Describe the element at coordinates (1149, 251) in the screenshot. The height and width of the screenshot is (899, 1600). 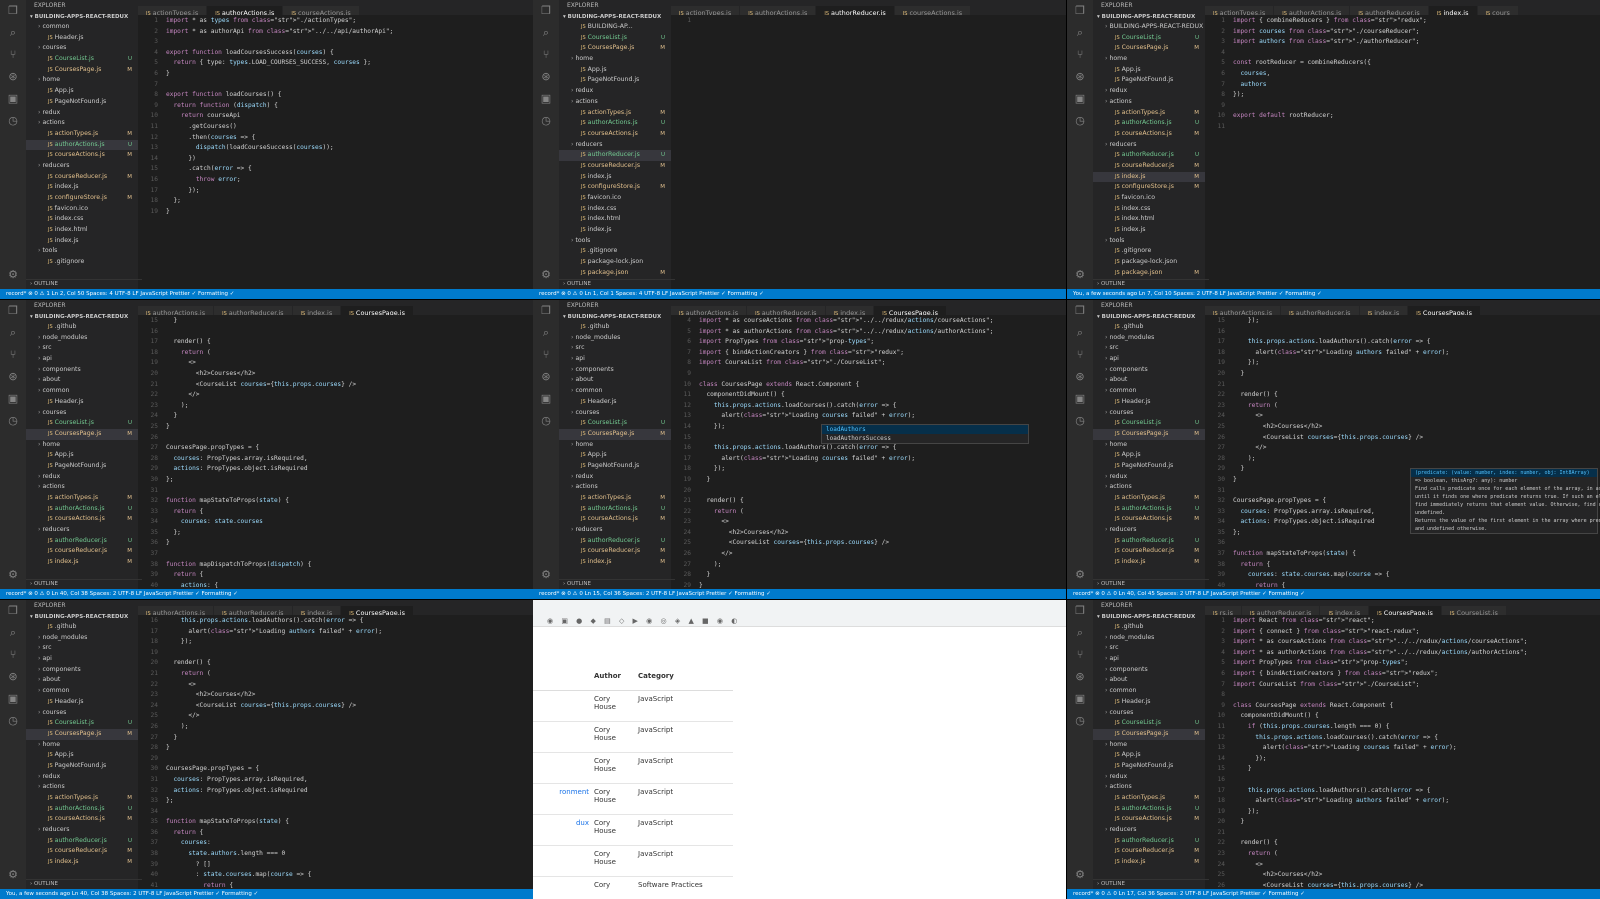
I see `file-tree-item: JS .gitignore` at that location.